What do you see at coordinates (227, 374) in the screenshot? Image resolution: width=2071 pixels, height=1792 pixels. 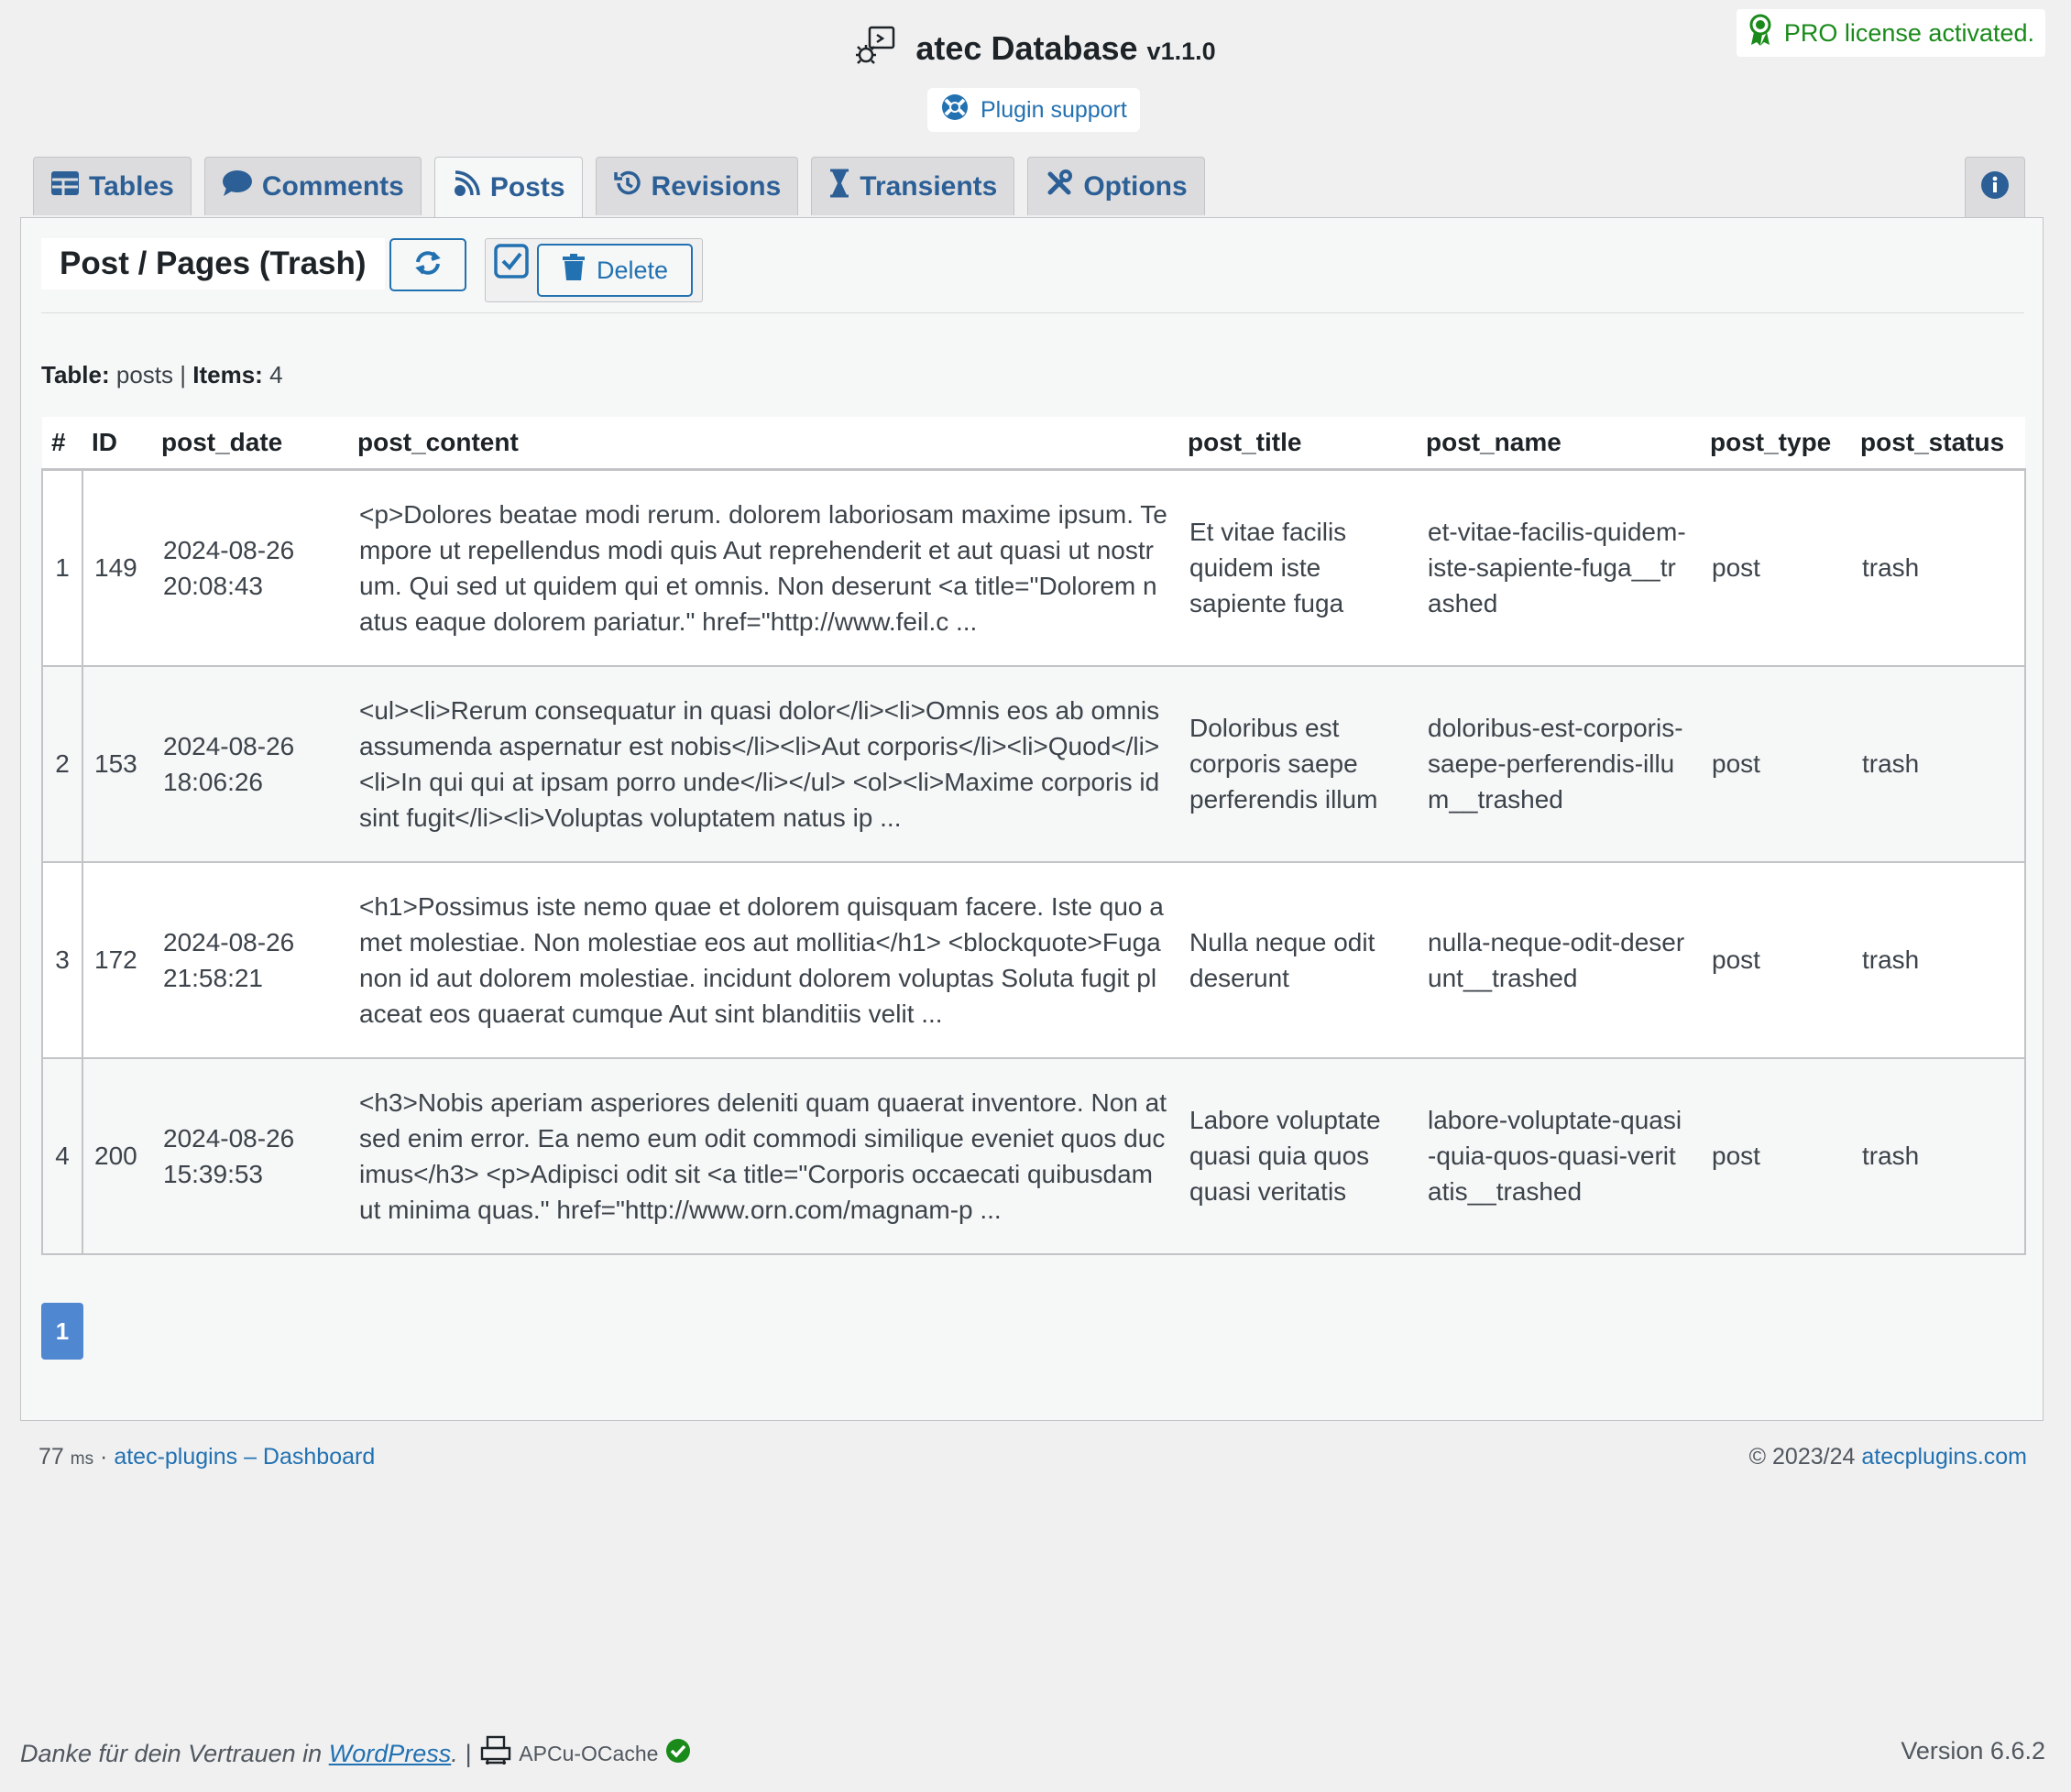 I see `meta-items-label: Items:` at bounding box center [227, 374].